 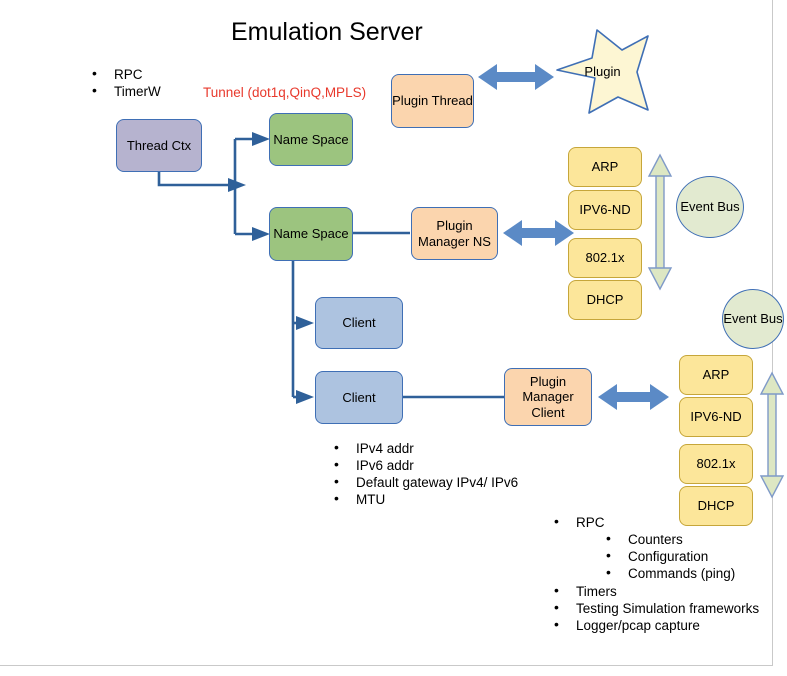 I want to click on list-item: TimerW, so click(x=124, y=91).